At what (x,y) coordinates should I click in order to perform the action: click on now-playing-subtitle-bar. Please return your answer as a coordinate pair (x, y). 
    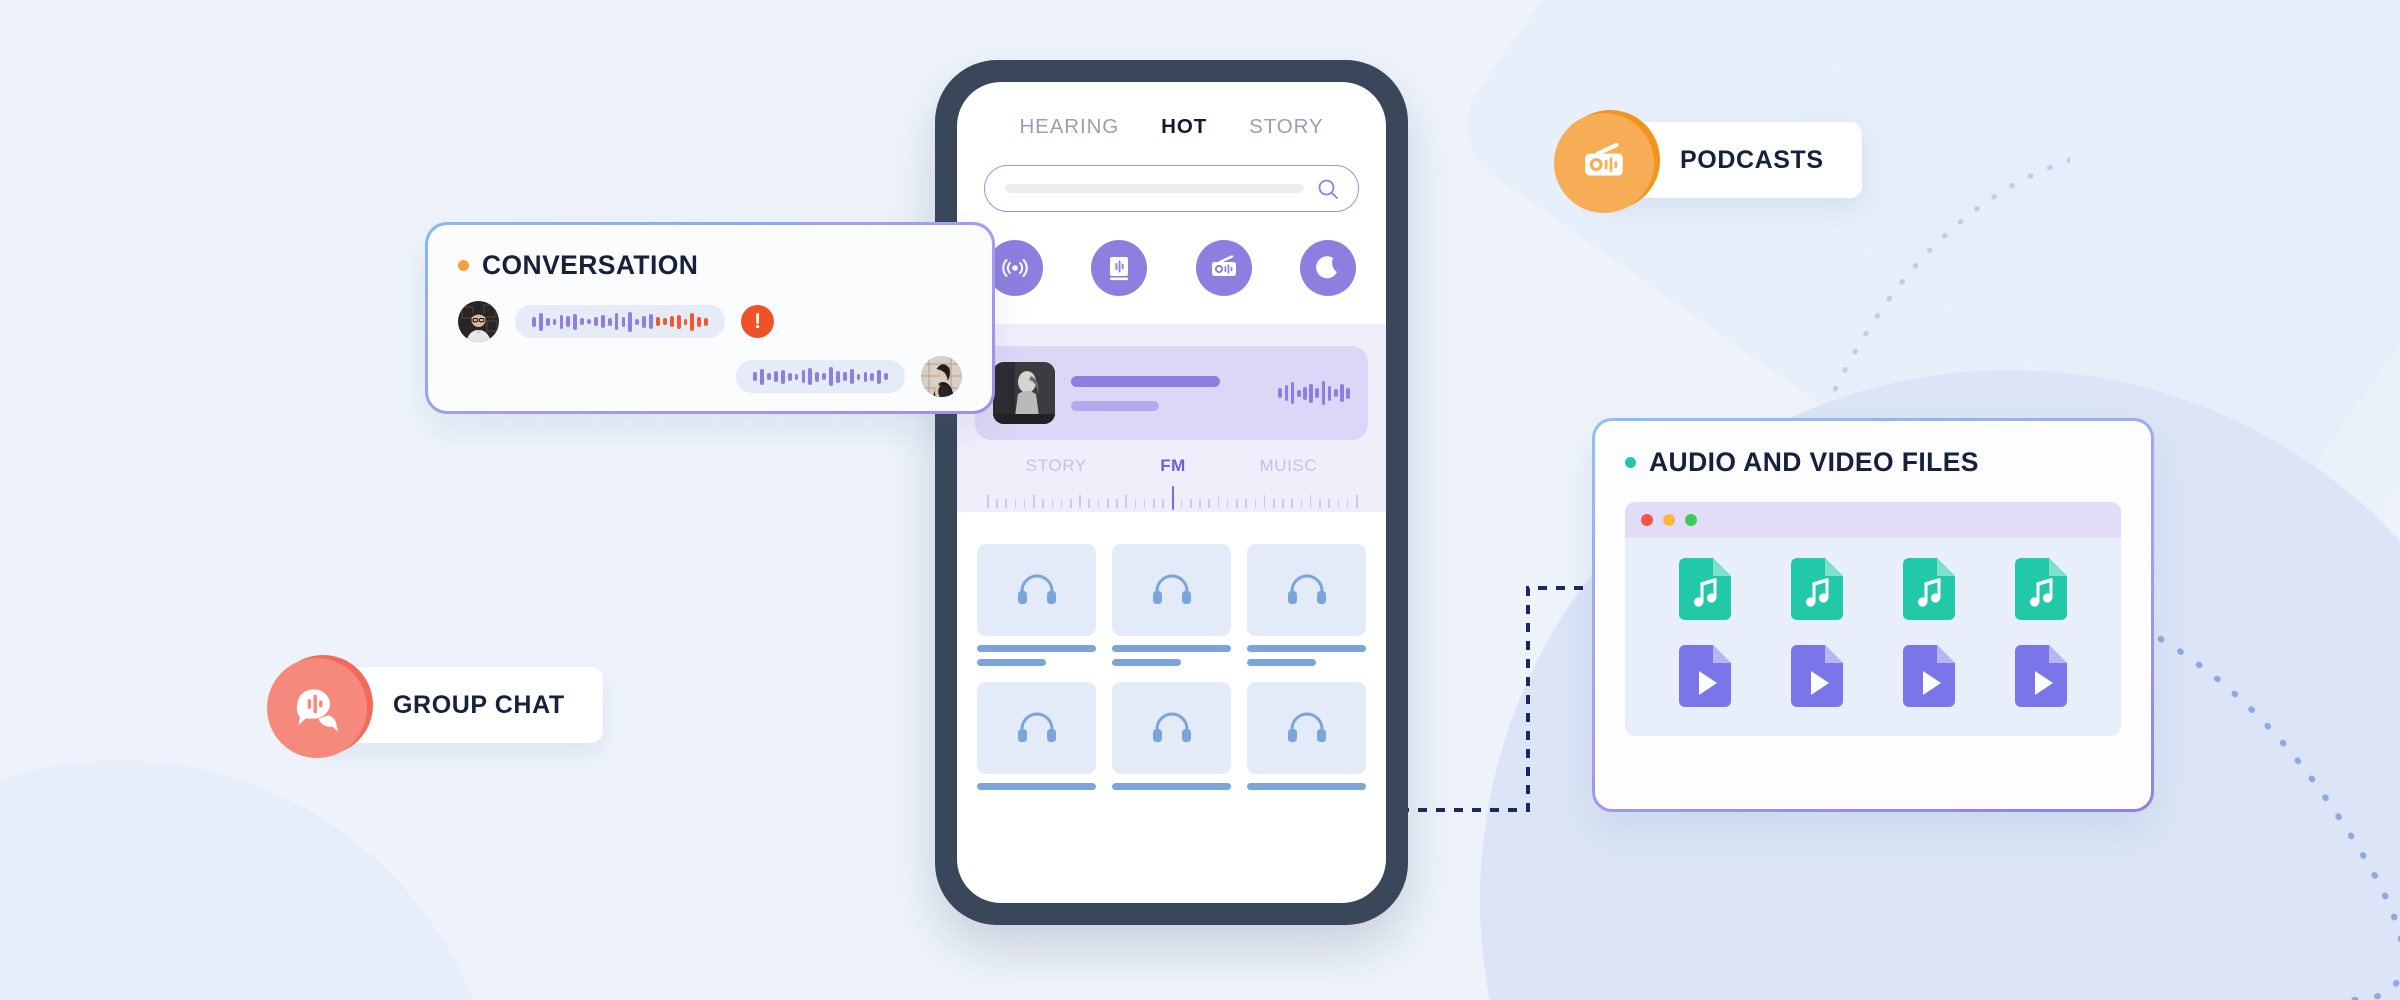
    Looking at the image, I should click on (1115, 405).